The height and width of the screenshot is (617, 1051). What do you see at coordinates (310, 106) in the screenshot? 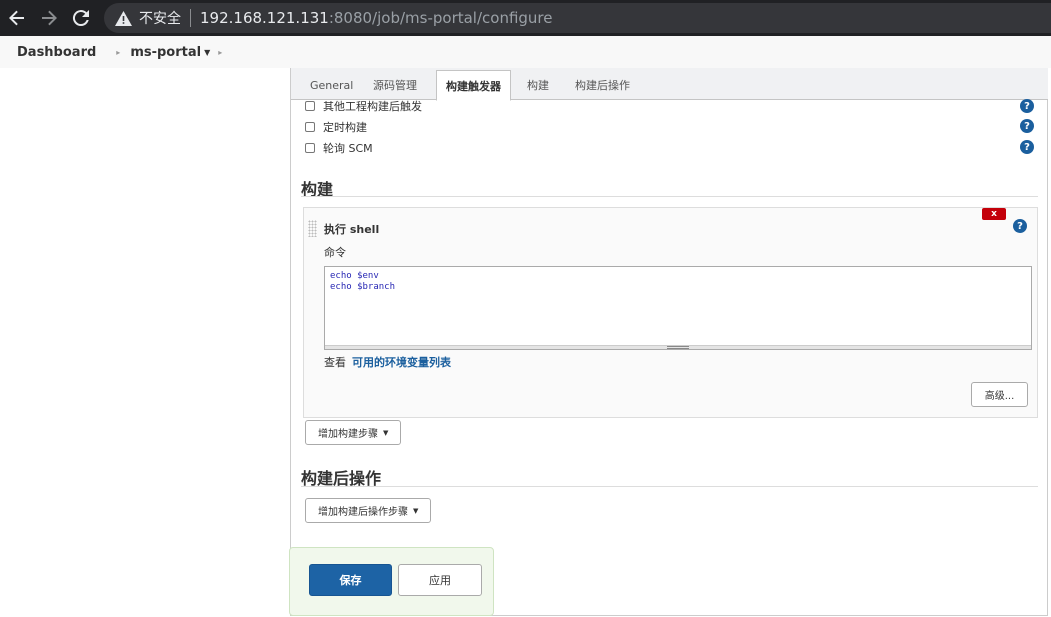
I see `checkbox-after-other-projects` at bounding box center [310, 106].